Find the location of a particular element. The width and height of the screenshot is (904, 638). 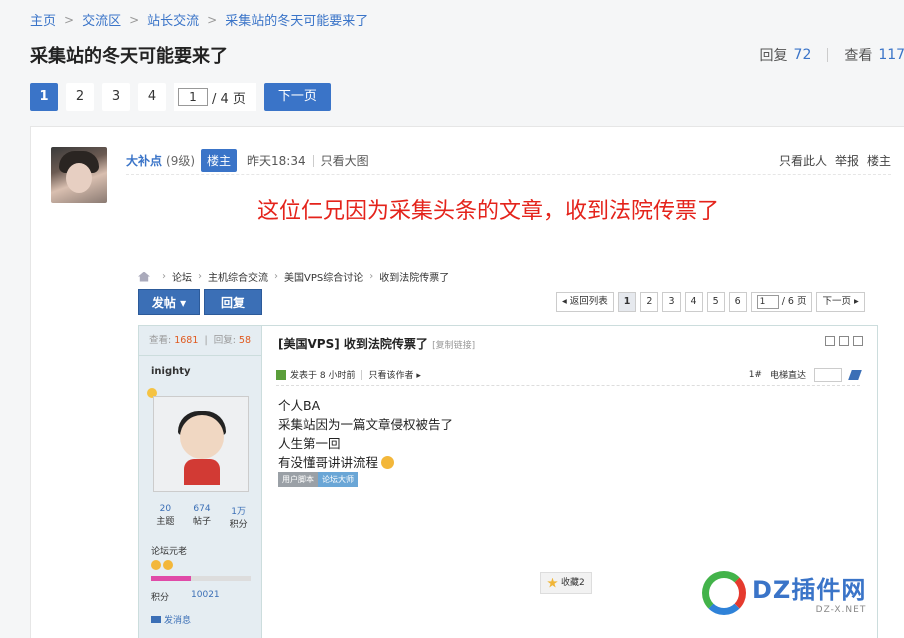

shot-title-text: [美国VPS] 收到法院传票了 is located at coordinates (353, 344).